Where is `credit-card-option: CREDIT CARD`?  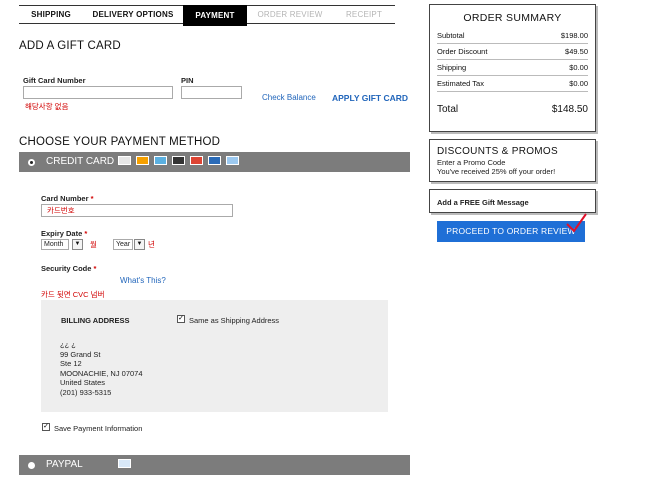 credit-card-option: CREDIT CARD is located at coordinates (214, 162).